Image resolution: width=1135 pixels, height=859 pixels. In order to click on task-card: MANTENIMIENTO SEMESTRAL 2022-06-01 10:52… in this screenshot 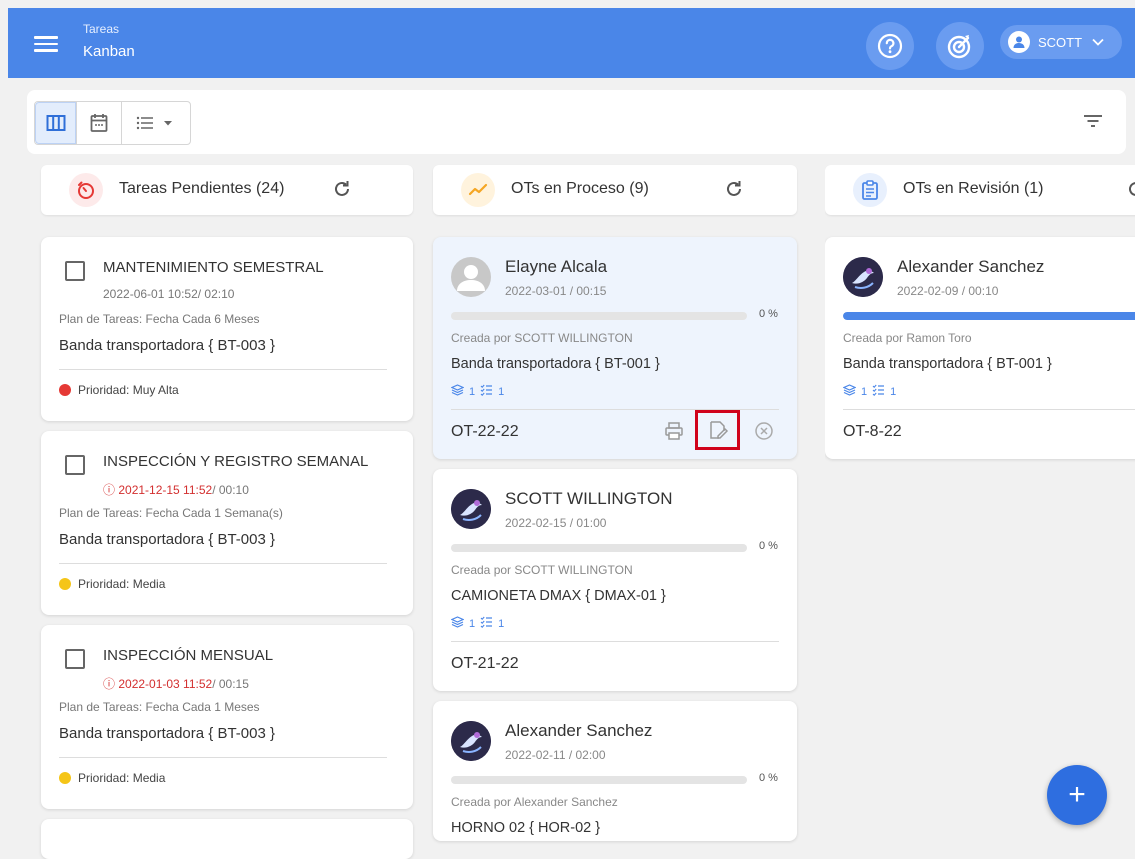, I will do `click(227, 329)`.